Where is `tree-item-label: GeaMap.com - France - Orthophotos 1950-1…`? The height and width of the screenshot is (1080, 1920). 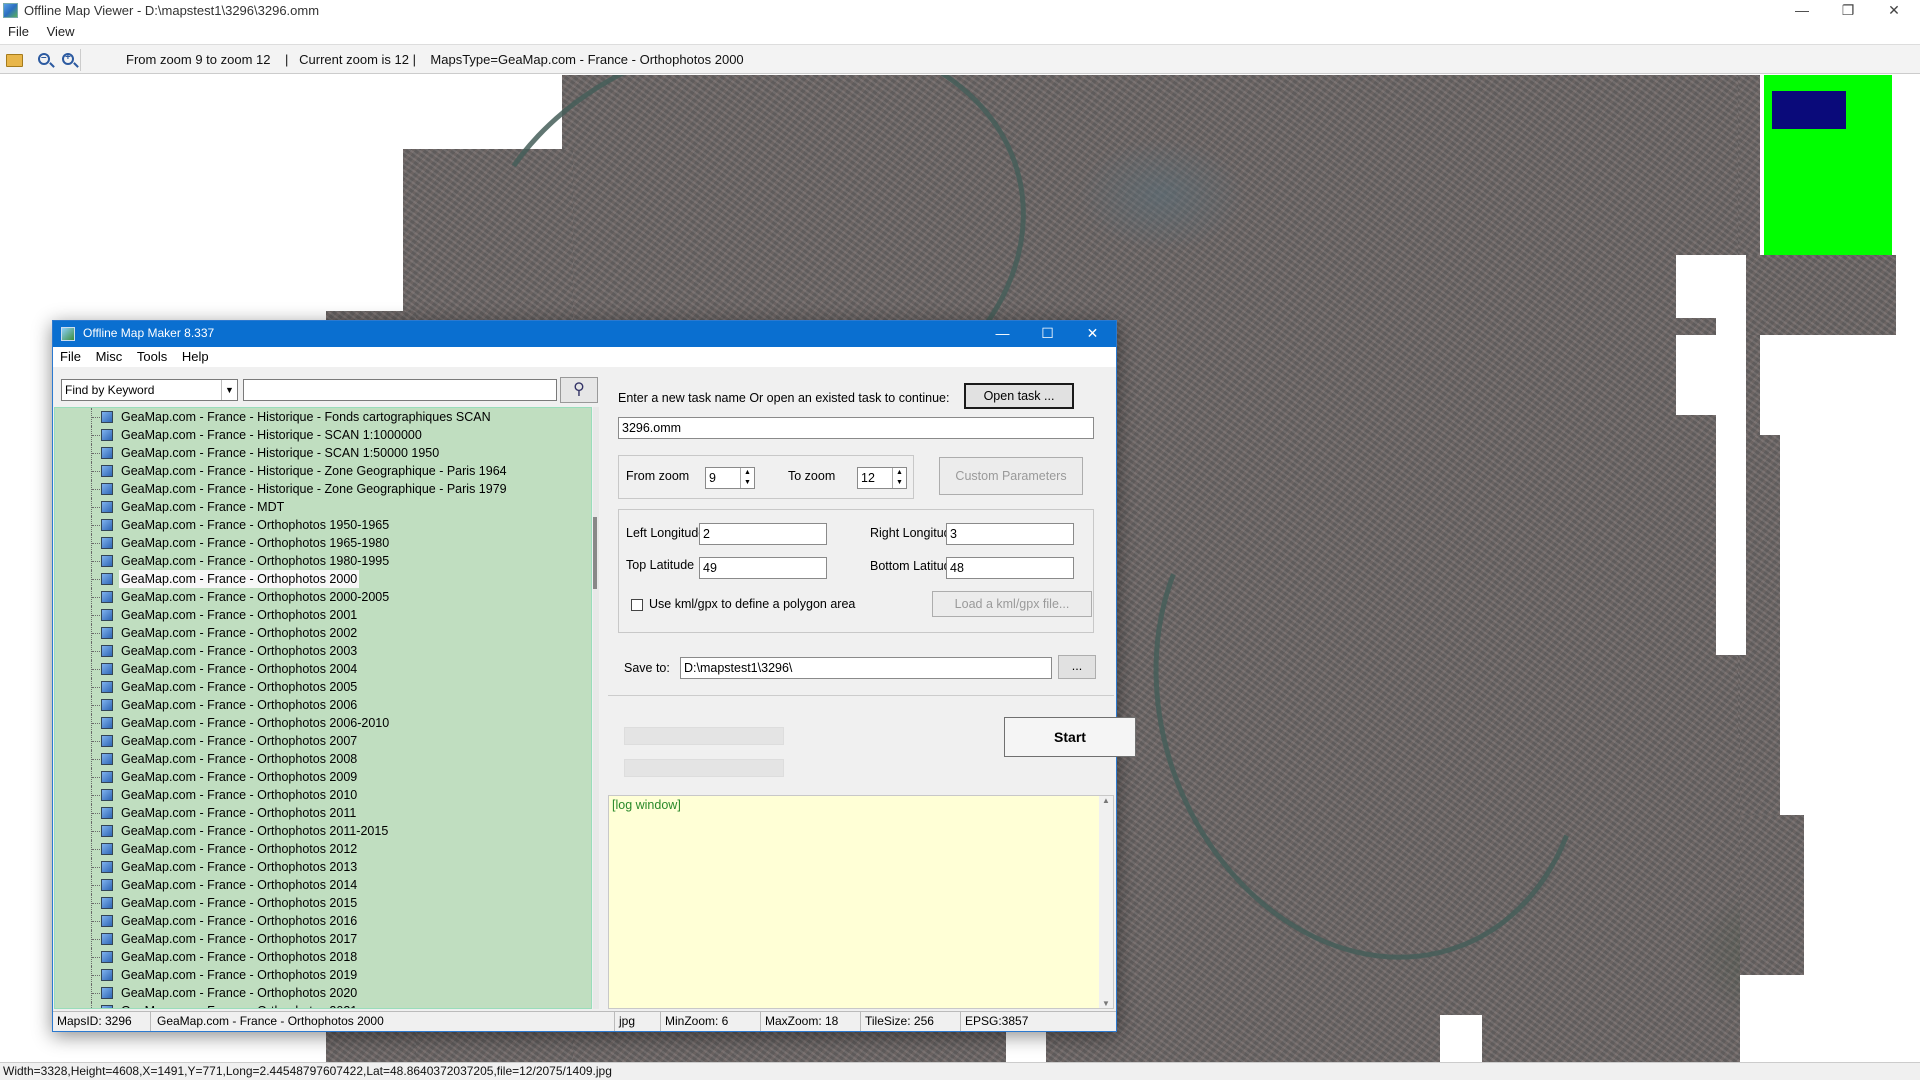
tree-item-label: GeaMap.com - France - Orthophotos 1950-1… is located at coordinates (255, 525).